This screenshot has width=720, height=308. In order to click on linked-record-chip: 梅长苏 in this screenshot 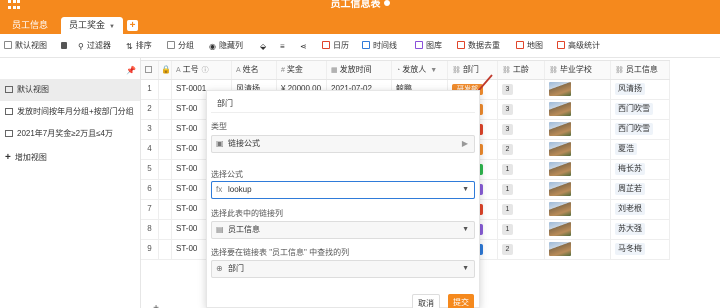, I will do `click(630, 169)`.